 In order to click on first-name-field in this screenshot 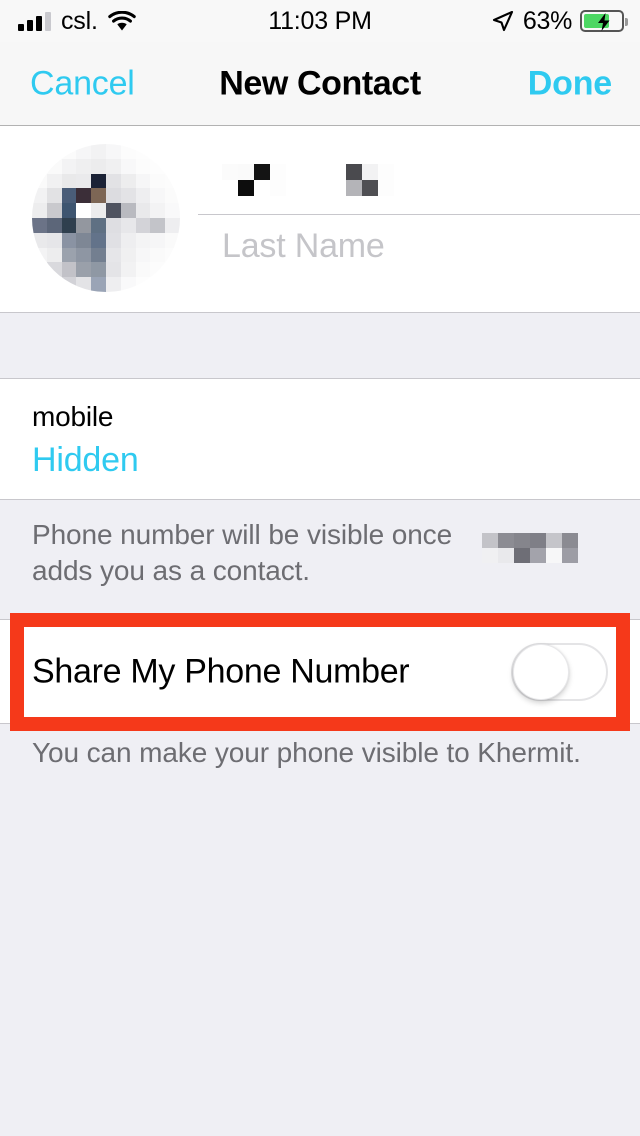, I will do `click(419, 179)`.